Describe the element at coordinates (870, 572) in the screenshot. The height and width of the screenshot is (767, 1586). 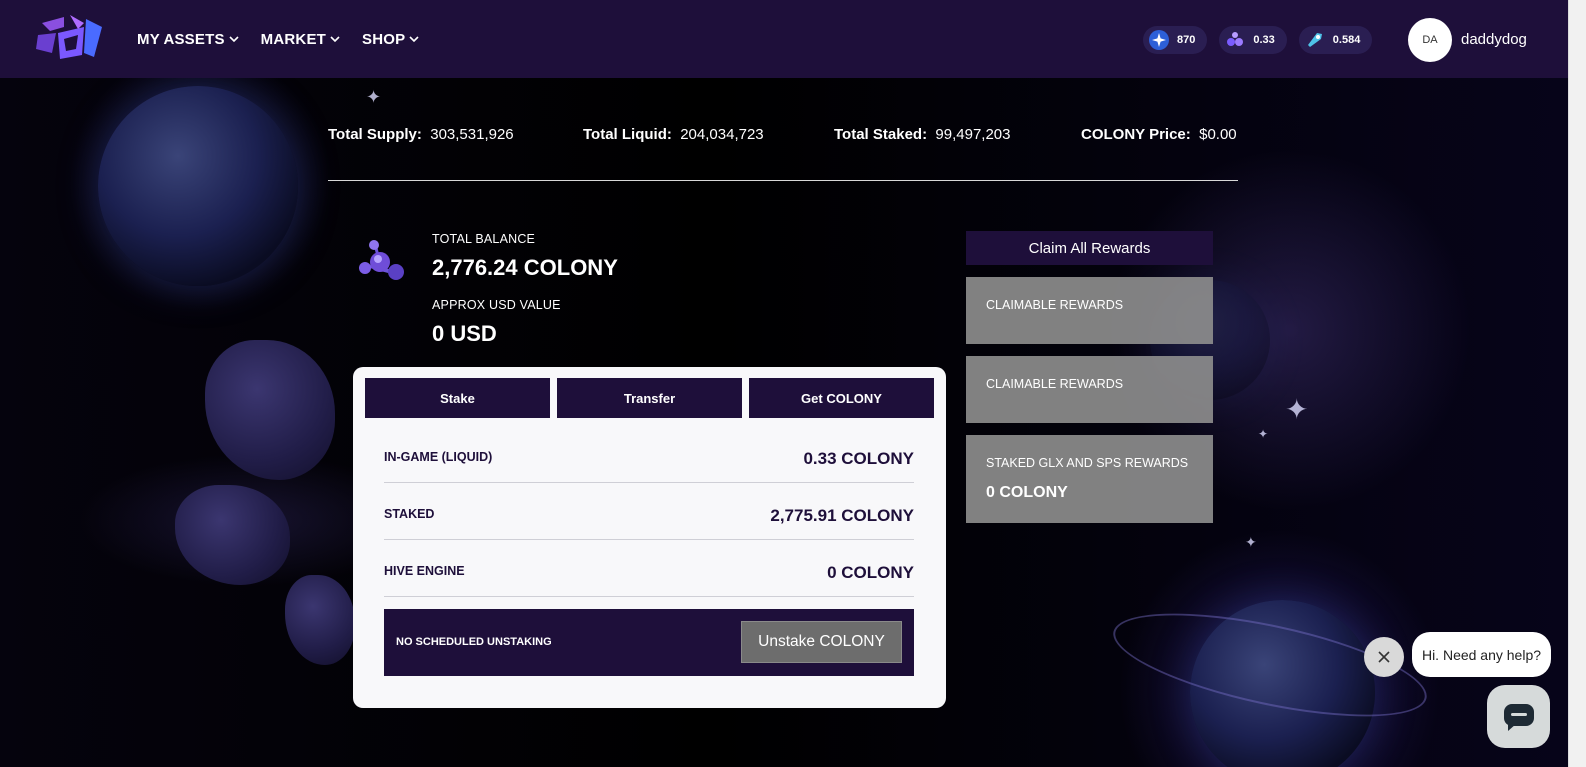
I see `row-value: 0 COLONY` at that location.